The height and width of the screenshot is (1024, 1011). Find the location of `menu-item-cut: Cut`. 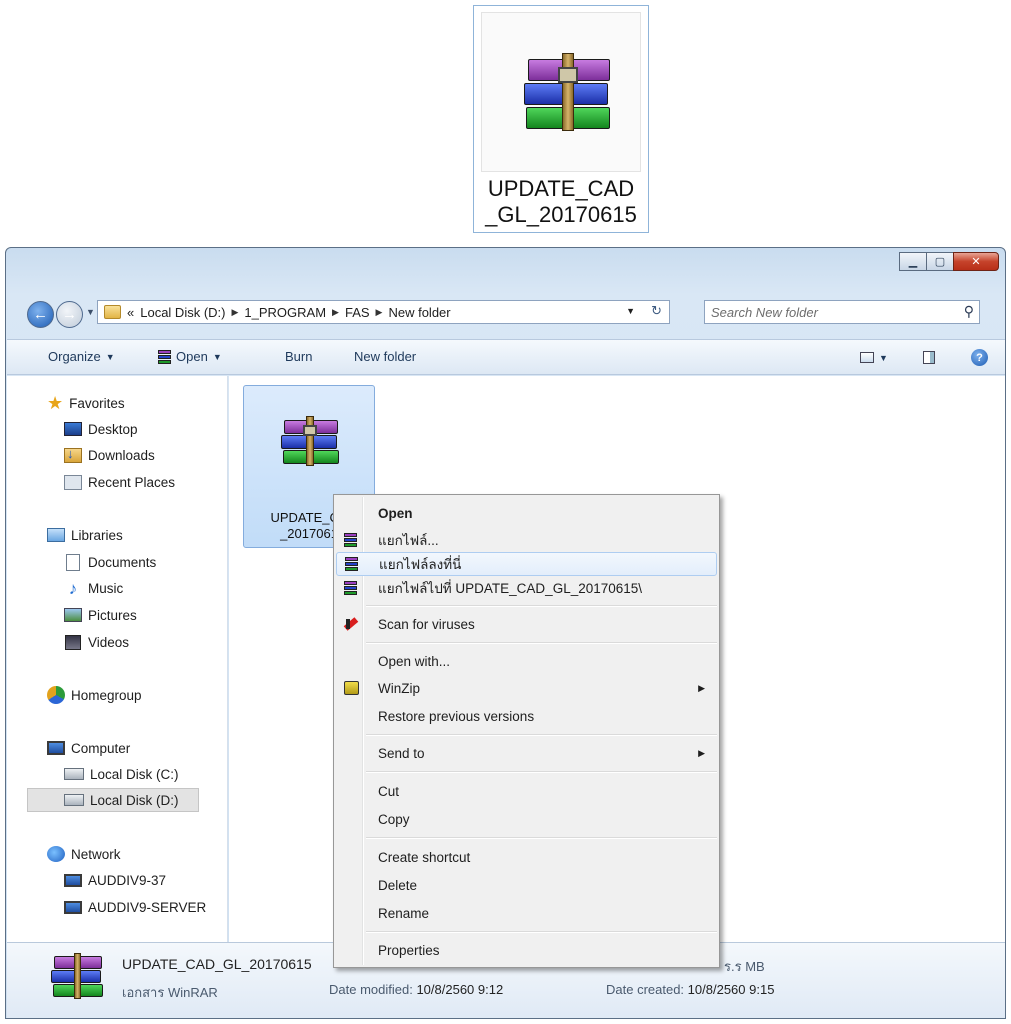

menu-item-cut: Cut is located at coordinates (526, 791).